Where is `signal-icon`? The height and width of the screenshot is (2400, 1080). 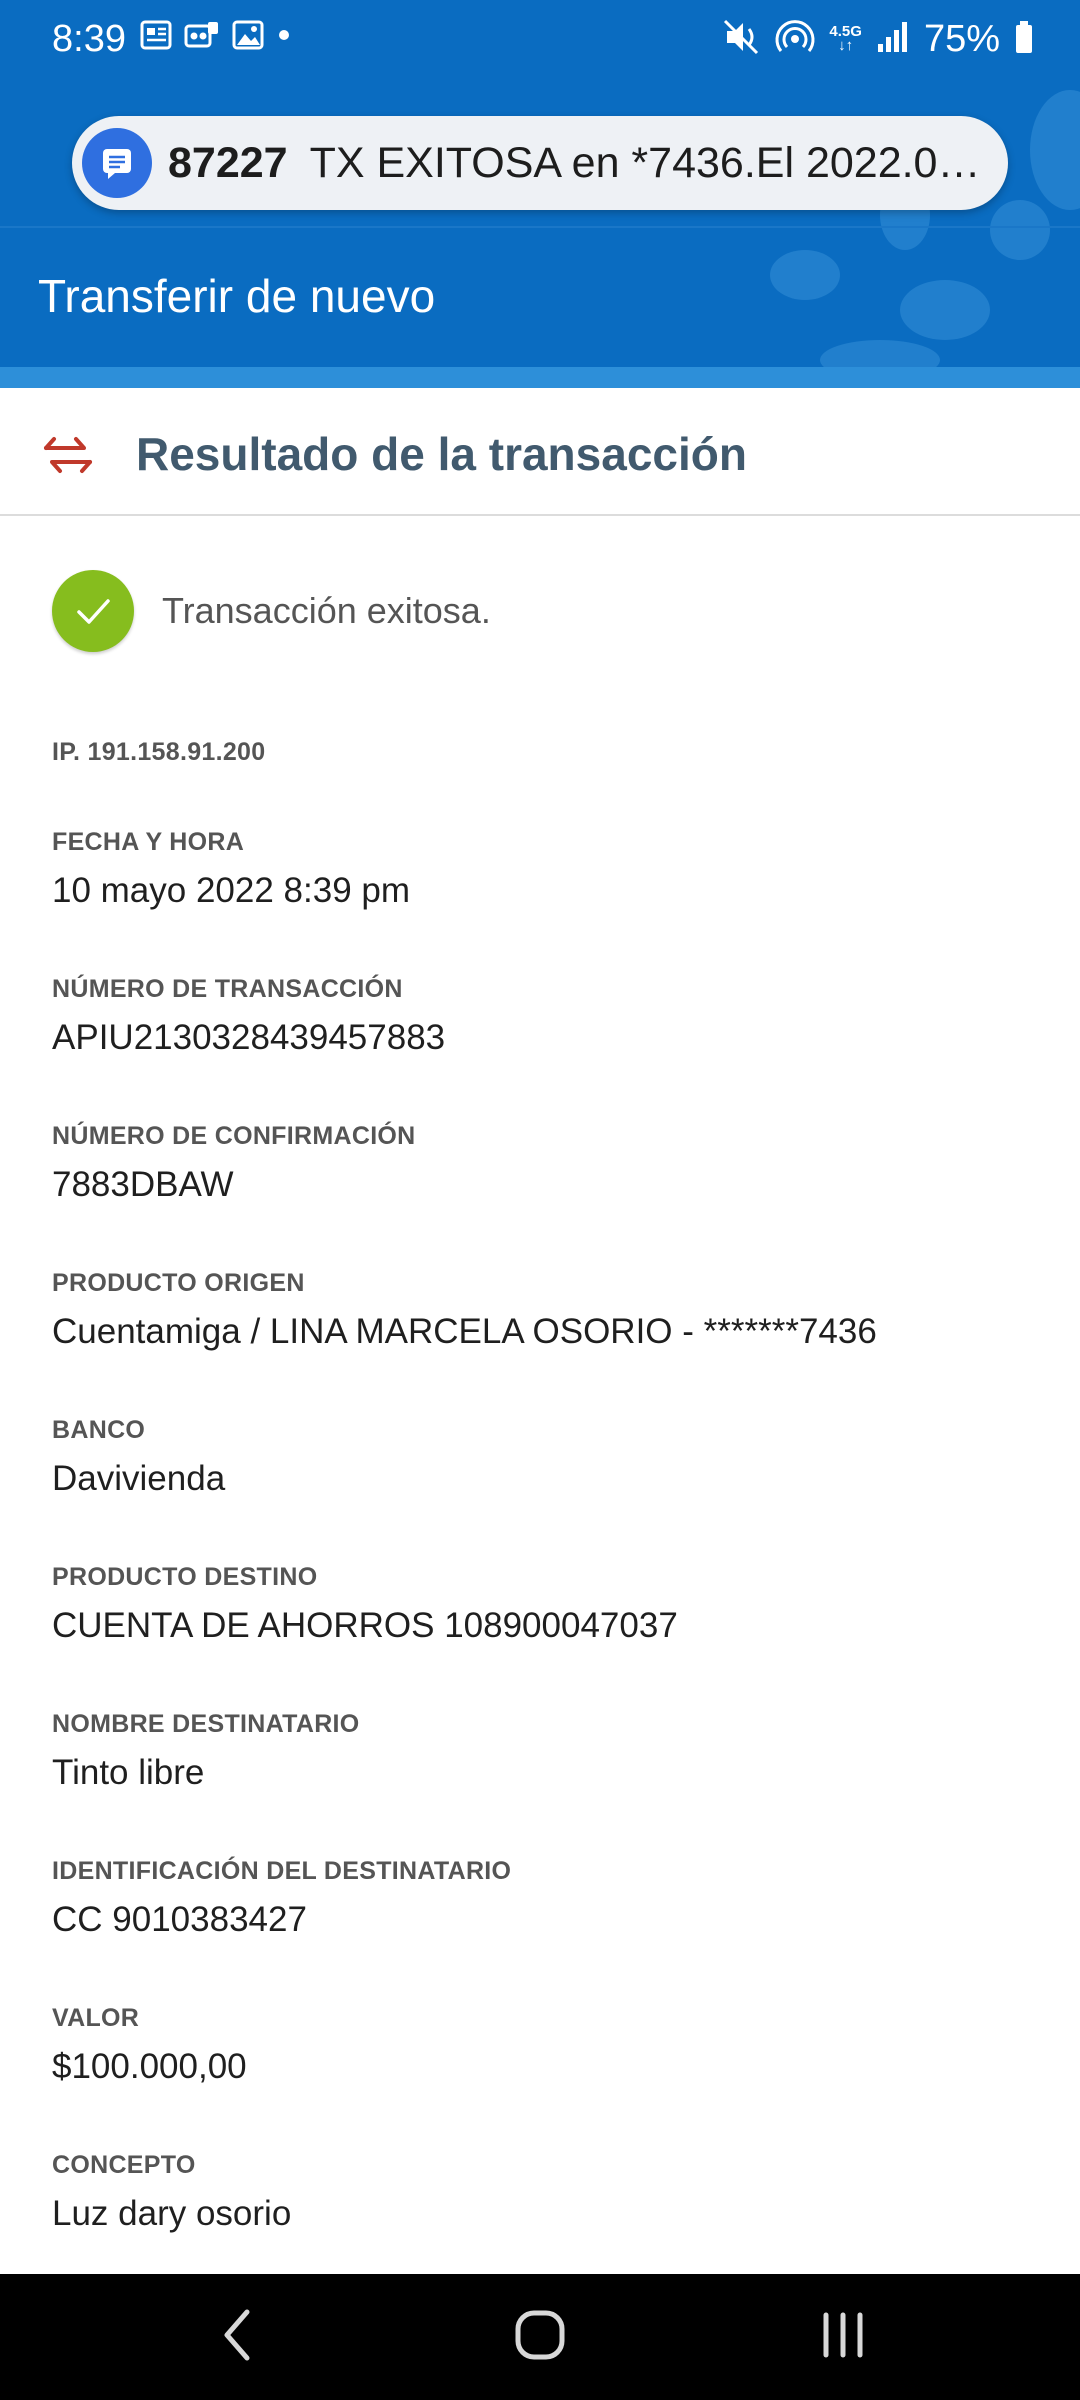 signal-icon is located at coordinates (893, 39).